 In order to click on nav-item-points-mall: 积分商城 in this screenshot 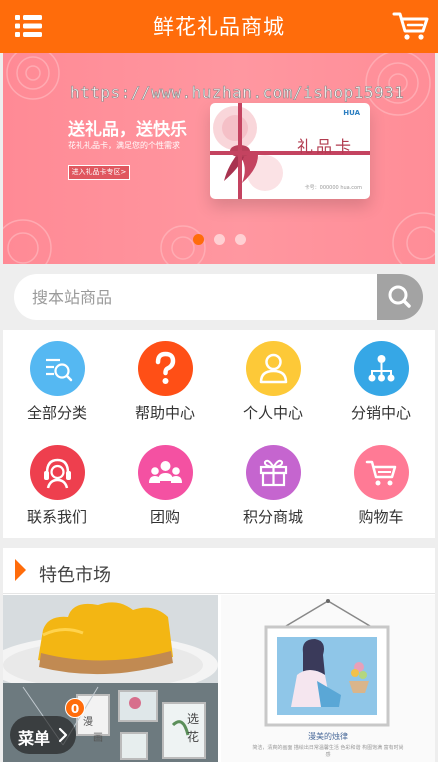, I will do `click(273, 486)`.